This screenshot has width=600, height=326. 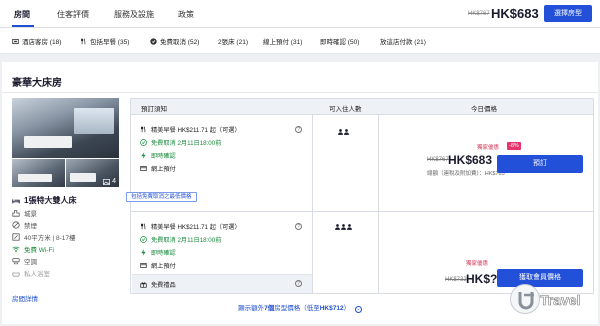 I want to click on room-title: 豪華大床房, so click(x=37, y=83).